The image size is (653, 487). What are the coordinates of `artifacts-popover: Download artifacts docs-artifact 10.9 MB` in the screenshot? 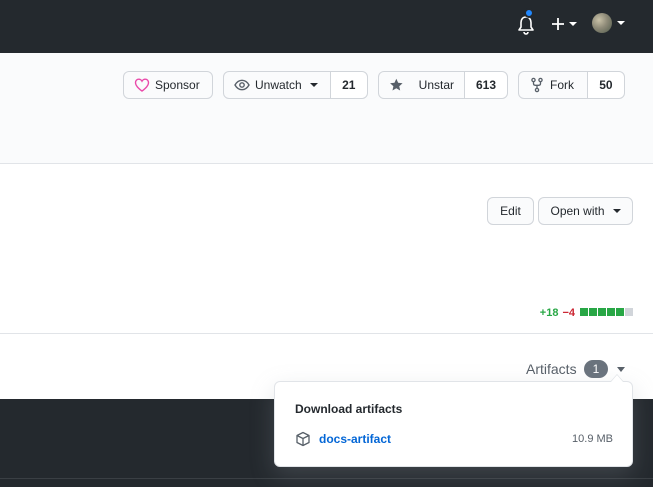 It's located at (453, 420).